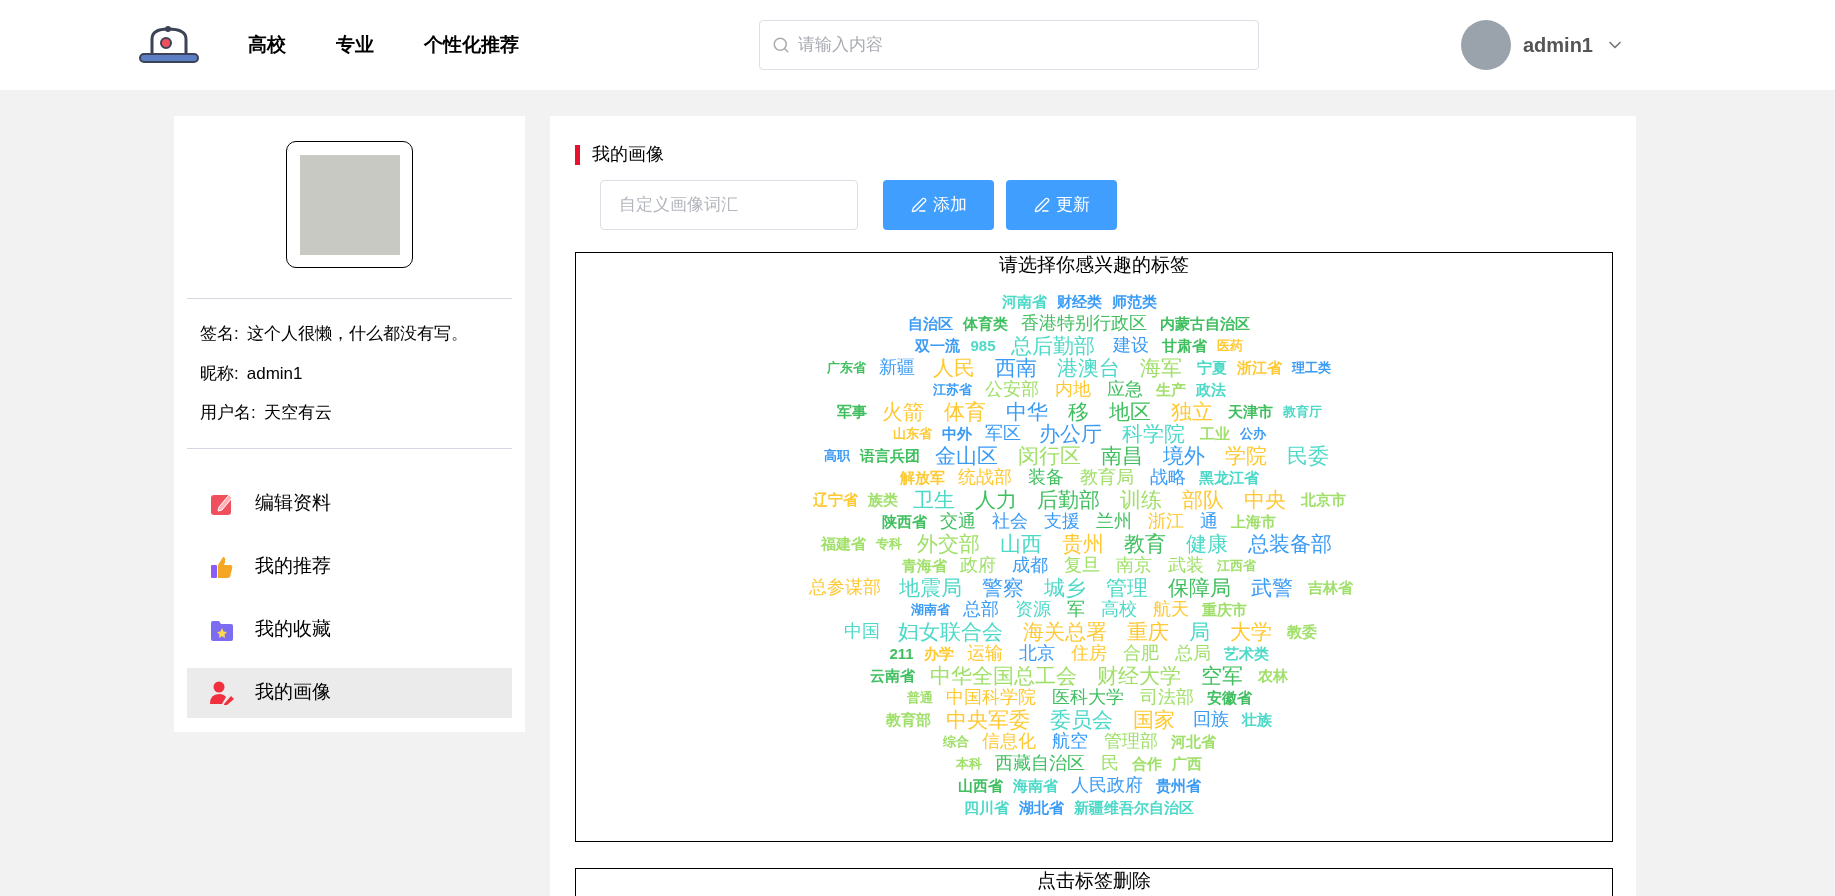 The width and height of the screenshot is (1835, 896). What do you see at coordinates (1199, 587) in the screenshot?
I see `tag-word: 保障局` at bounding box center [1199, 587].